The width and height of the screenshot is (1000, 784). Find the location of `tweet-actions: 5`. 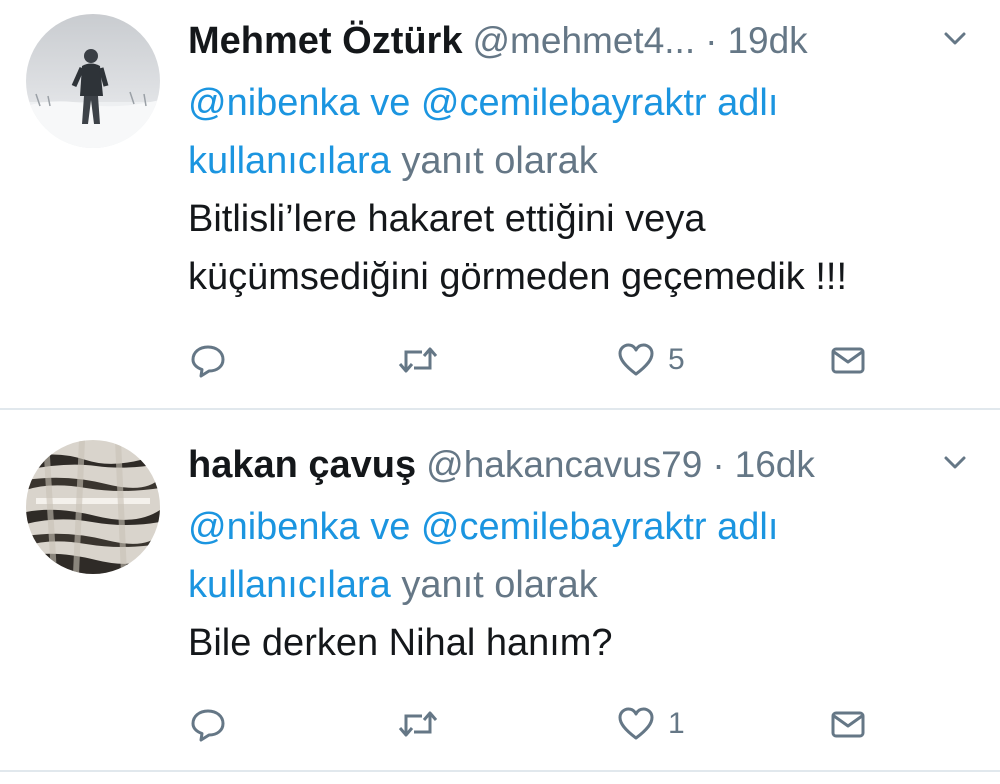

tweet-actions: 5 is located at coordinates (528, 360).